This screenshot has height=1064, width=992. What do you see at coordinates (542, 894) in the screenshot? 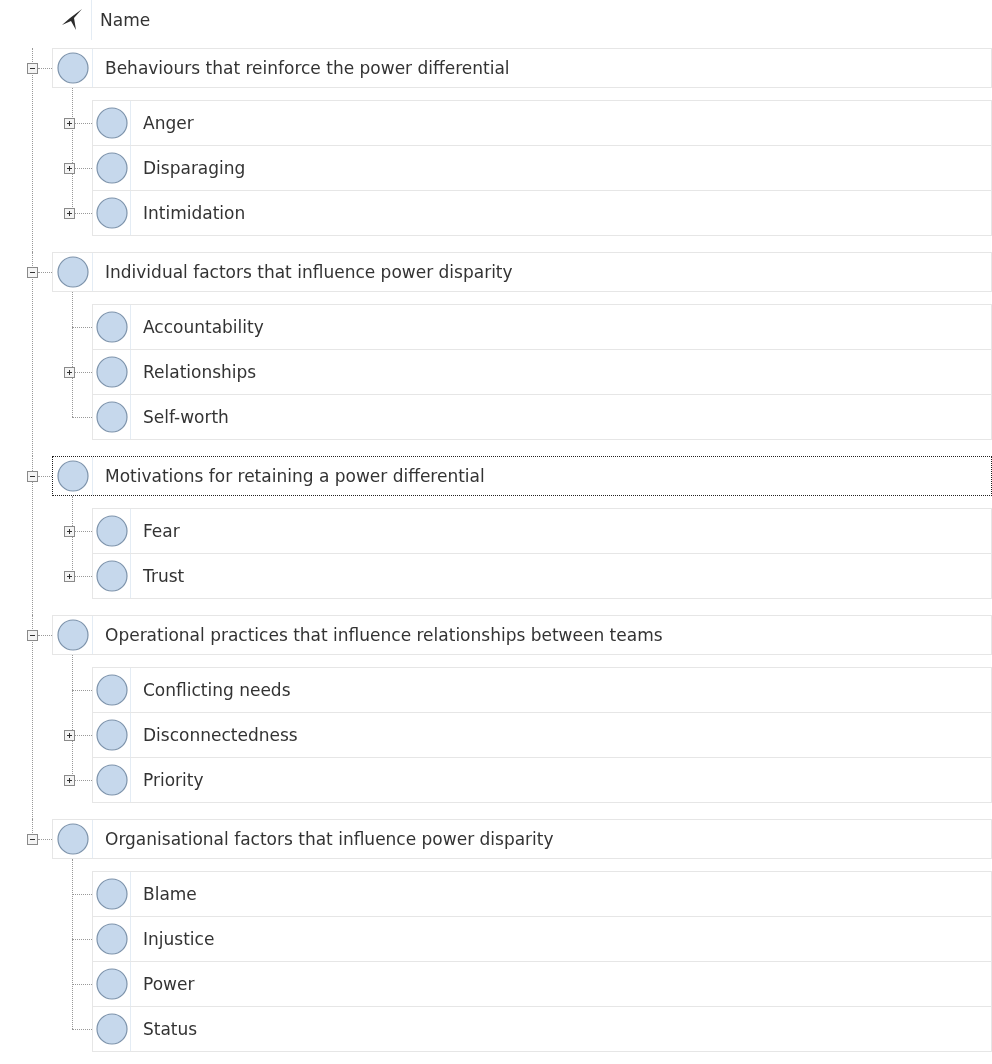
I see `tree-row: Blame` at bounding box center [542, 894].